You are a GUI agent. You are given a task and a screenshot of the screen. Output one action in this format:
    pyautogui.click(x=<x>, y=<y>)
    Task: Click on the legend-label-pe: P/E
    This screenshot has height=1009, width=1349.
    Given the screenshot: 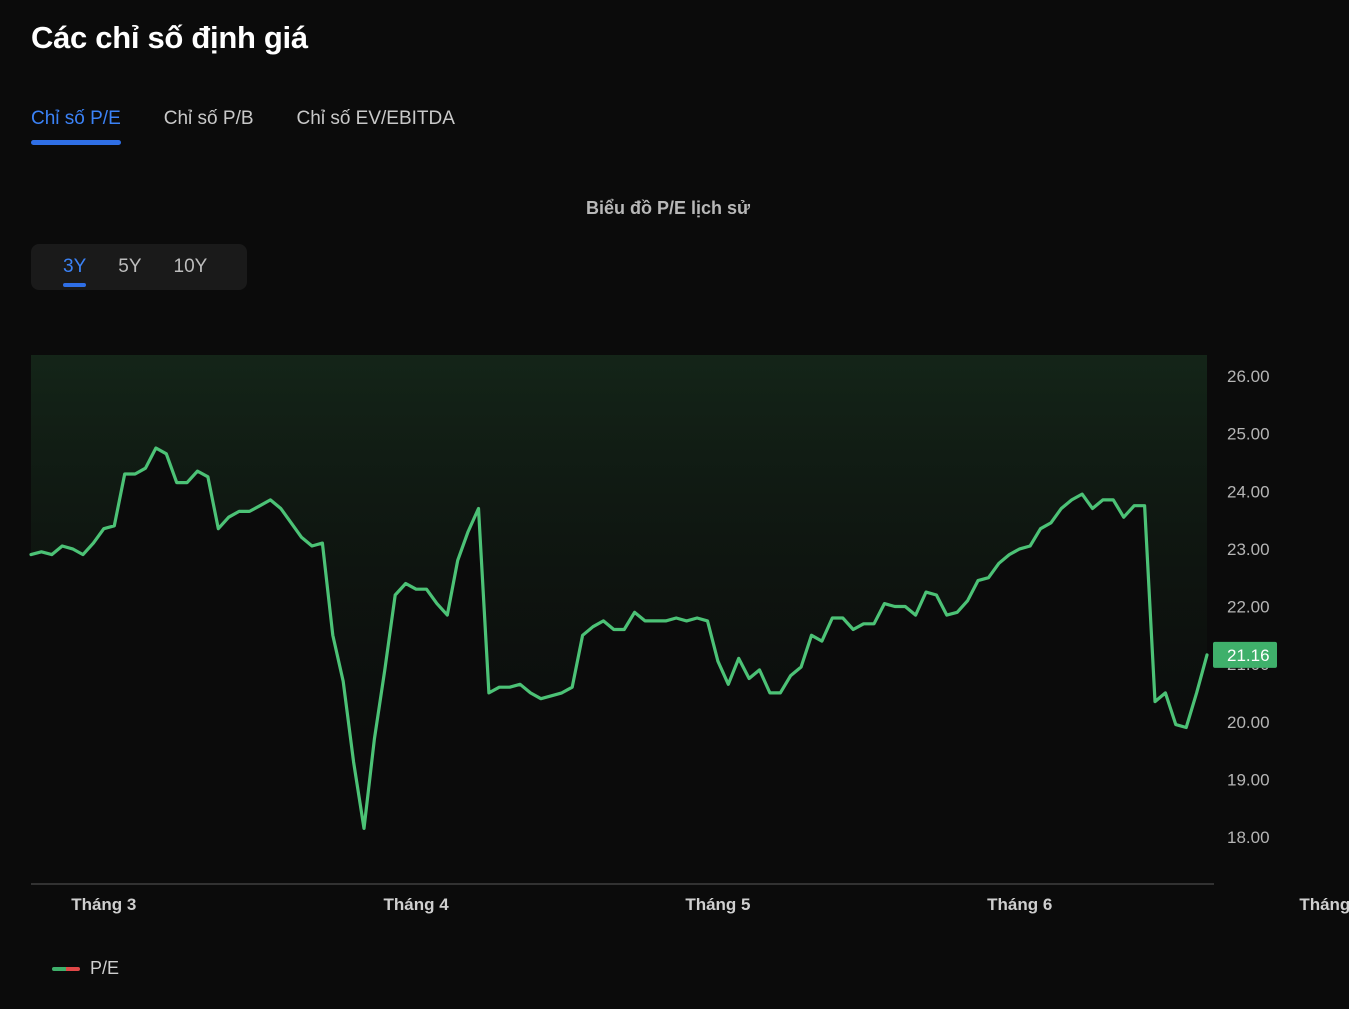 What is the action you would take?
    pyautogui.click(x=105, y=968)
    